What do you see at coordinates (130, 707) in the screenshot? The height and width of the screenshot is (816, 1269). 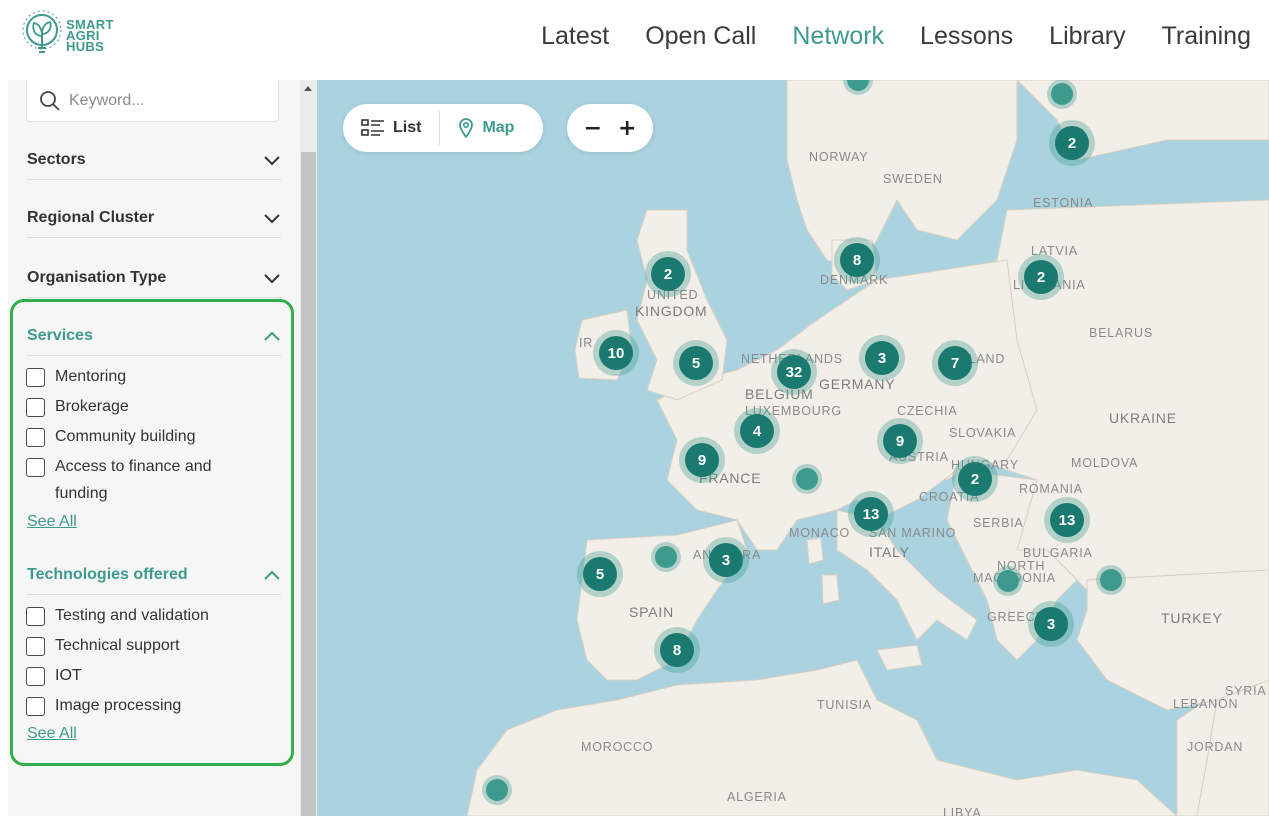 I see `tech-option-image-processing: Image processing` at bounding box center [130, 707].